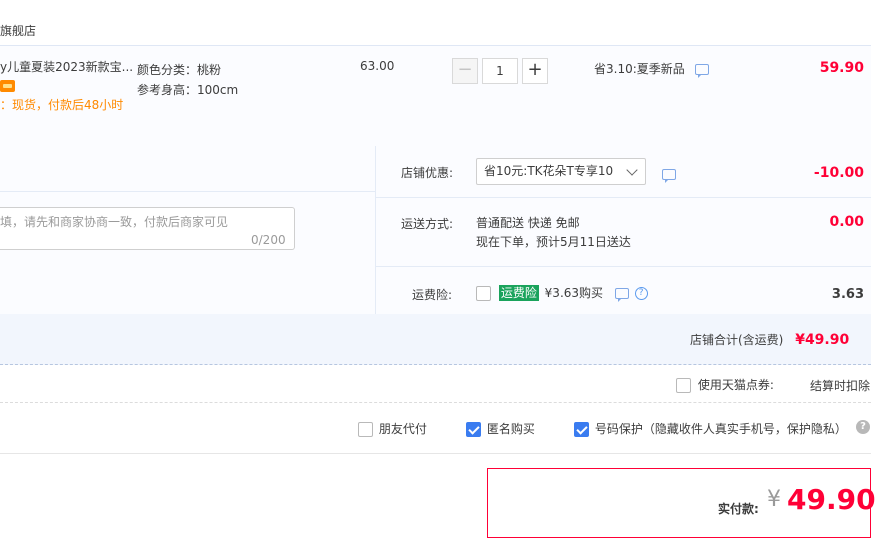 This screenshot has width=889, height=538. I want to click on store-discount-amount: -10.00, so click(838, 173).